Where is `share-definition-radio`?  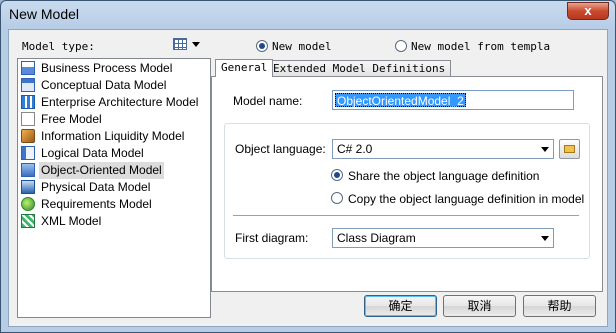 share-definition-radio is located at coordinates (337, 175).